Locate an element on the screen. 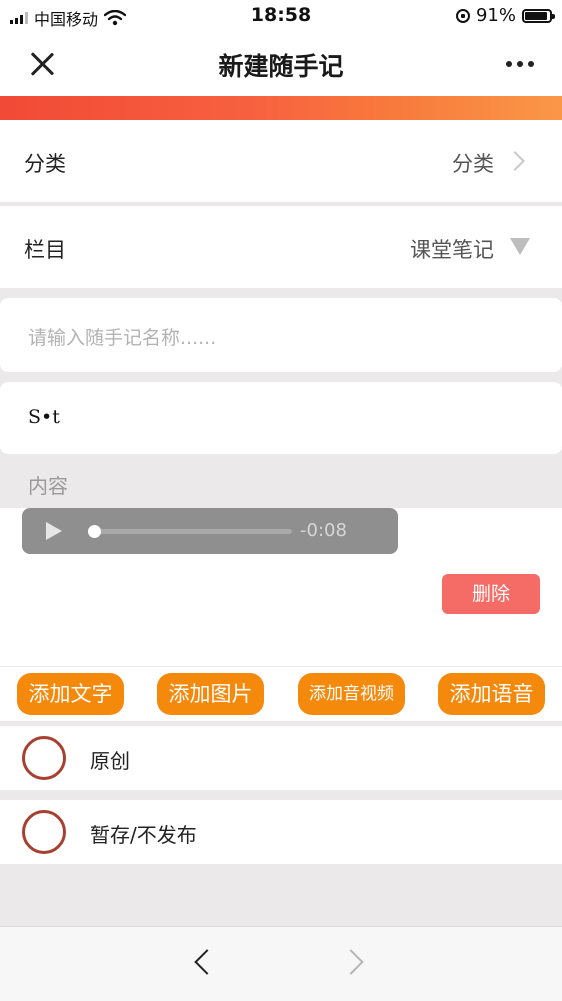 The width and height of the screenshot is (562, 1001). audio-progress-track is located at coordinates (191, 531).